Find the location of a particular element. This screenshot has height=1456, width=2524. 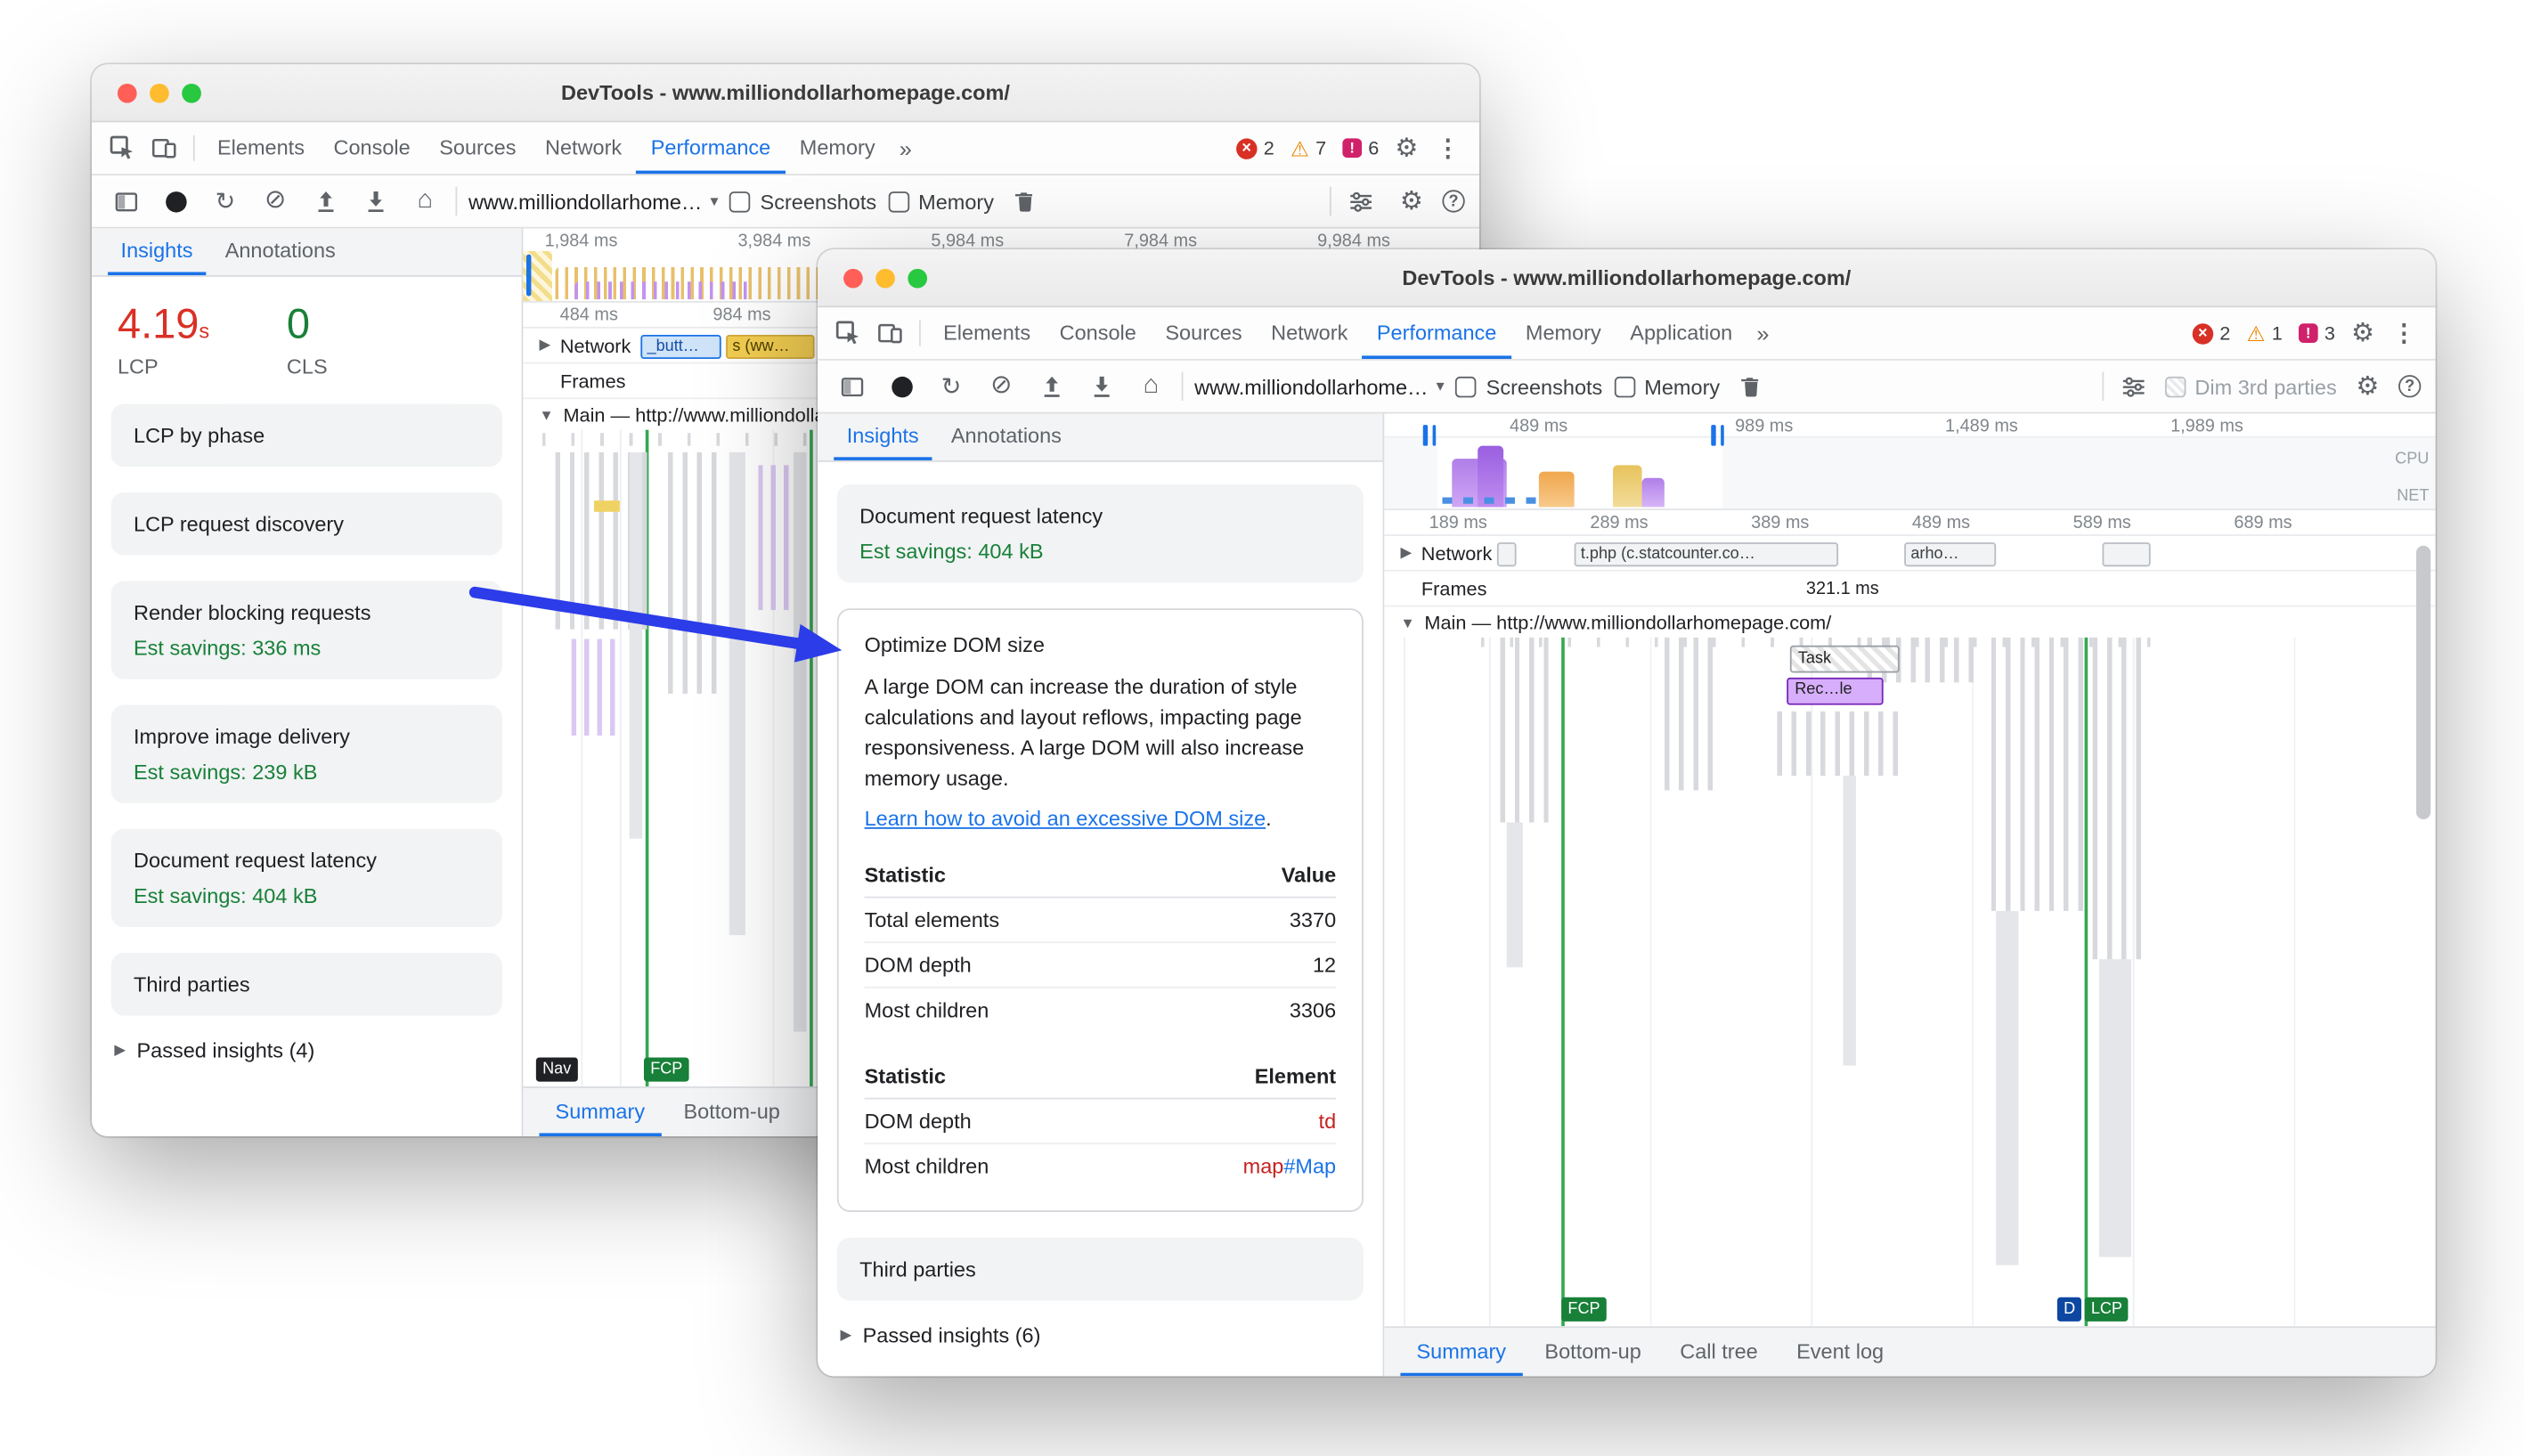

element-link: map#Map is located at coordinates (1290, 1166).